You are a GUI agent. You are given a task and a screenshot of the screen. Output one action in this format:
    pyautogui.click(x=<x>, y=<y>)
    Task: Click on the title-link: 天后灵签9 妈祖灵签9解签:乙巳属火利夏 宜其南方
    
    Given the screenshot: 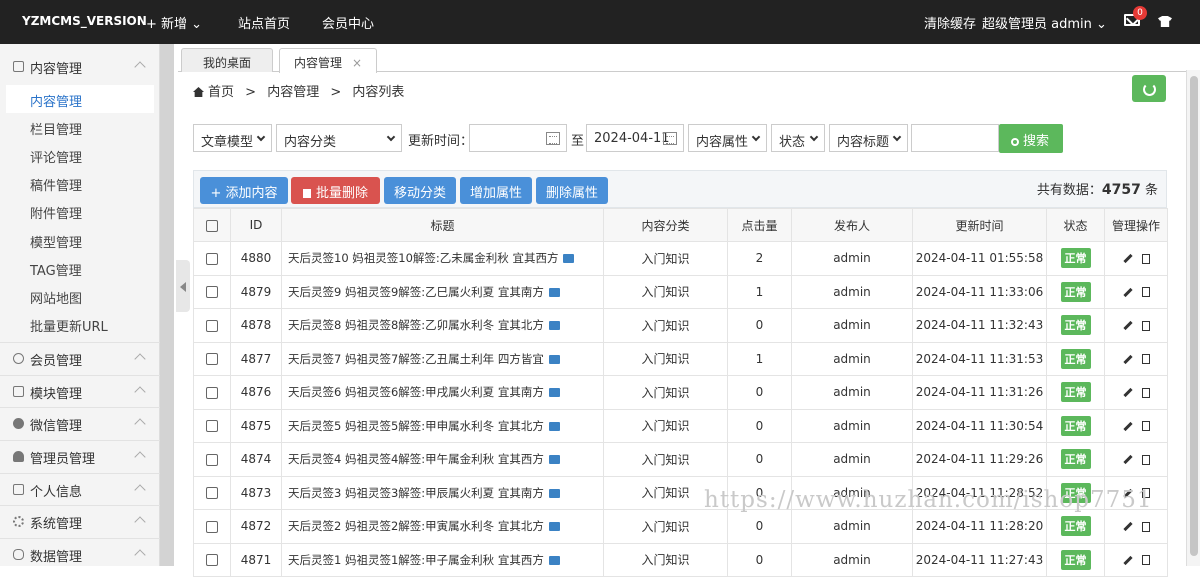 What is the action you would take?
    pyautogui.click(x=416, y=292)
    